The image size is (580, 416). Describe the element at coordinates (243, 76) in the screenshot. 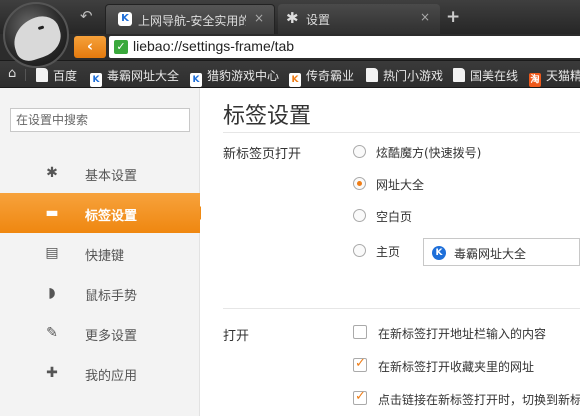

I see `bookmark-label: 猎豹游戏中心` at that location.